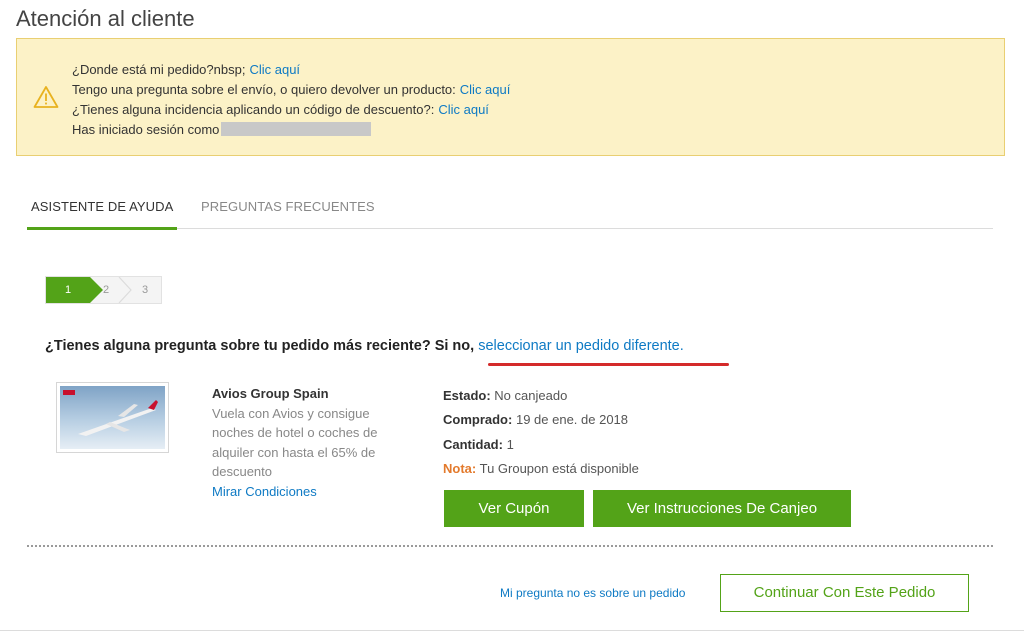 The width and height of the screenshot is (1024, 636). I want to click on notice-line-session: Has iniciado sesión como, so click(291, 130).